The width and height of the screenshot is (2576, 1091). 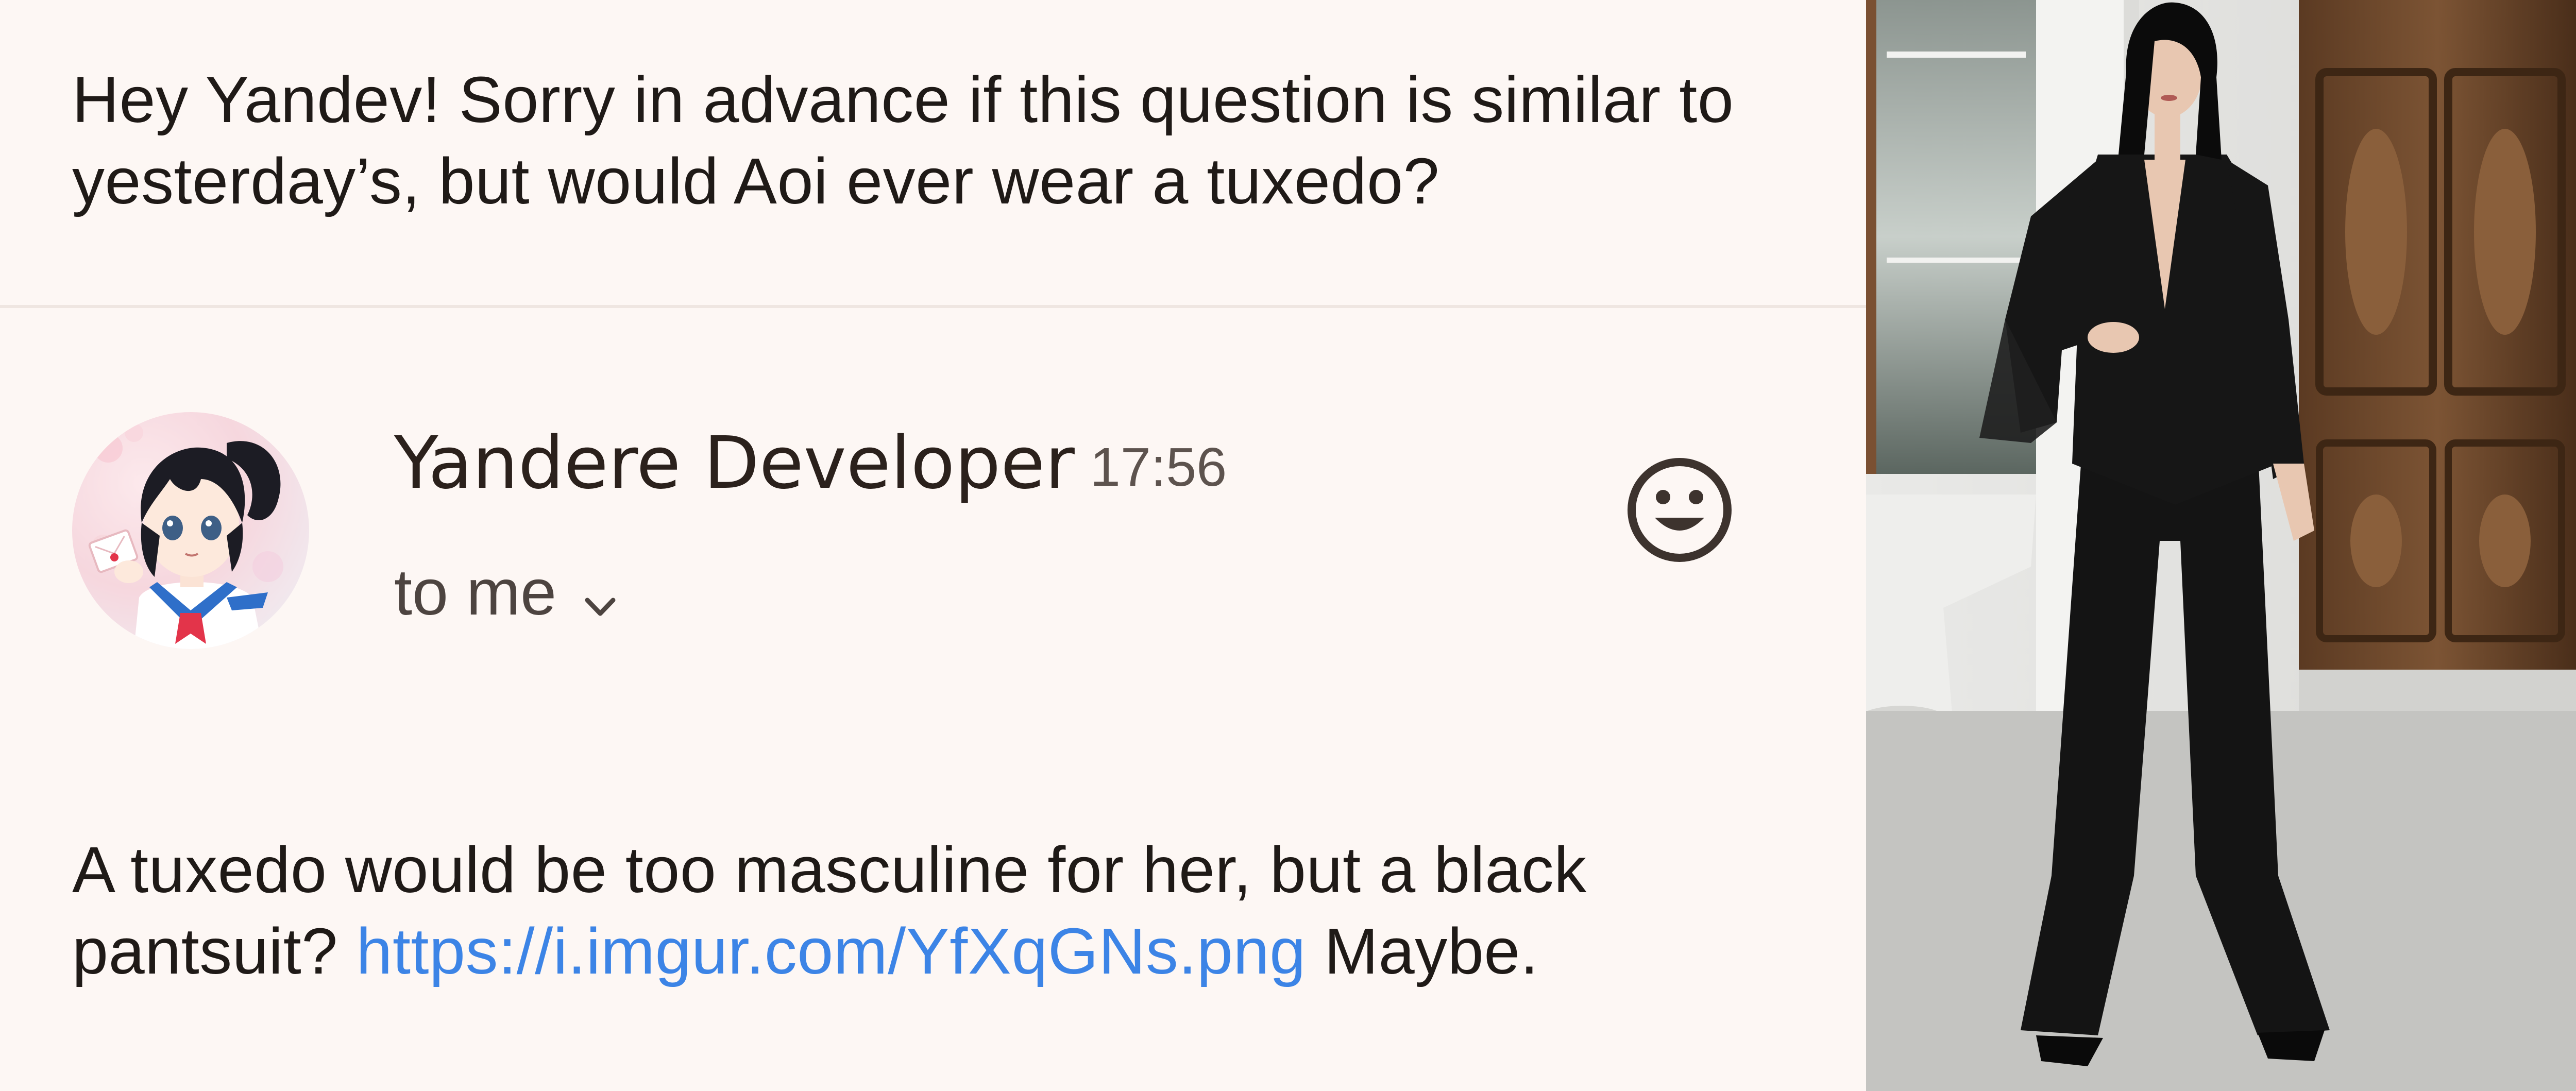 I want to click on sender-header: Yandere Developer 17:56, so click(x=810, y=465).